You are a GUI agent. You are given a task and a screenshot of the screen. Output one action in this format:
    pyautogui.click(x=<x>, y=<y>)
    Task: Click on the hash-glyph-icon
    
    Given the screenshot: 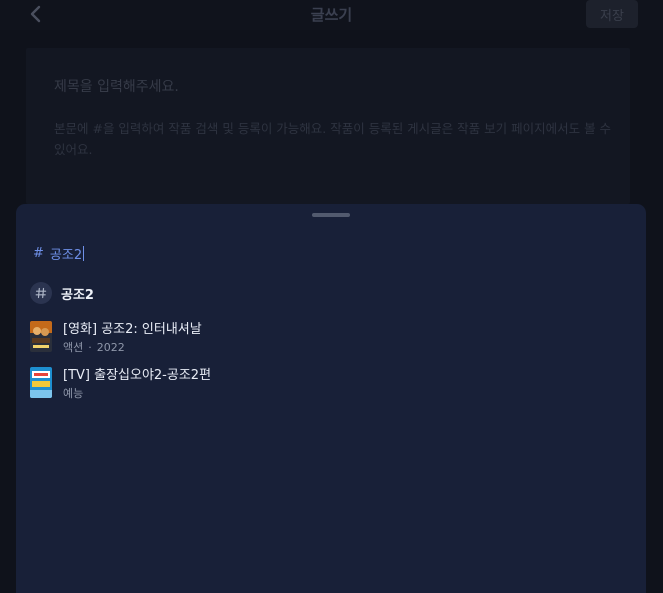 What is the action you would take?
    pyautogui.click(x=41, y=293)
    